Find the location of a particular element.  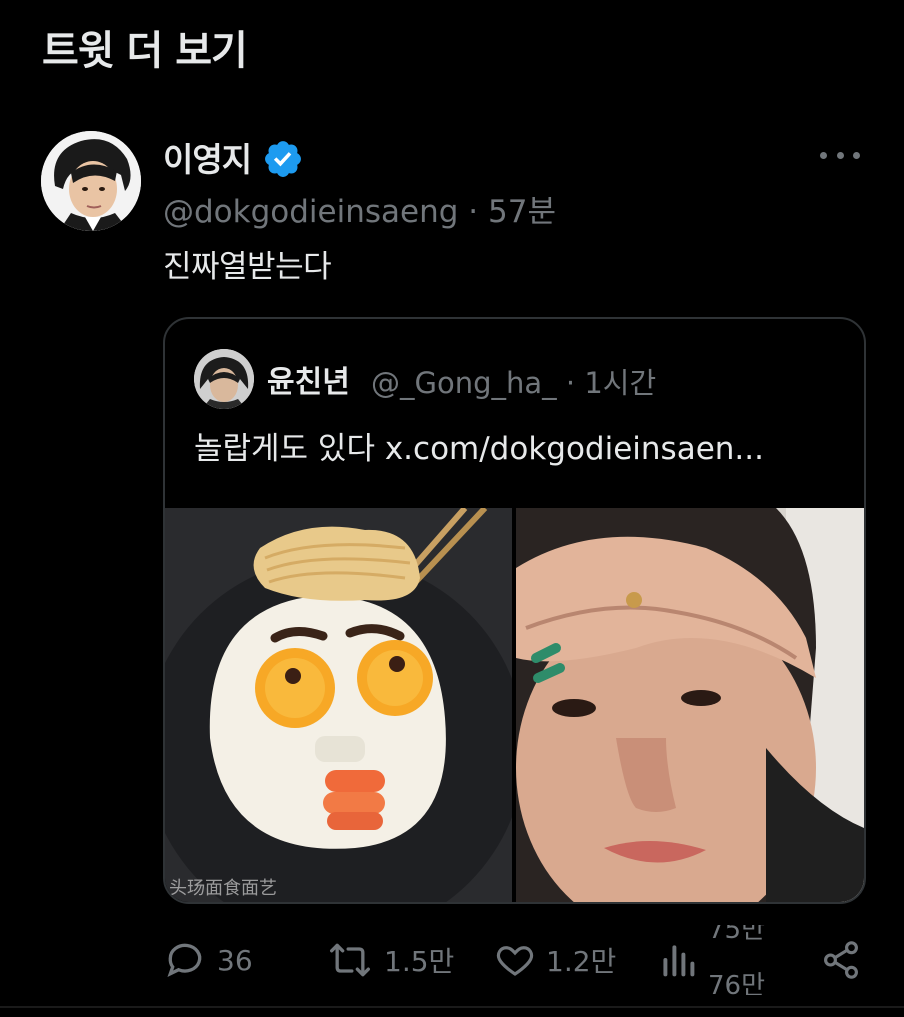

author-handle: @dokgodieinsaeng is located at coordinates (310, 212).